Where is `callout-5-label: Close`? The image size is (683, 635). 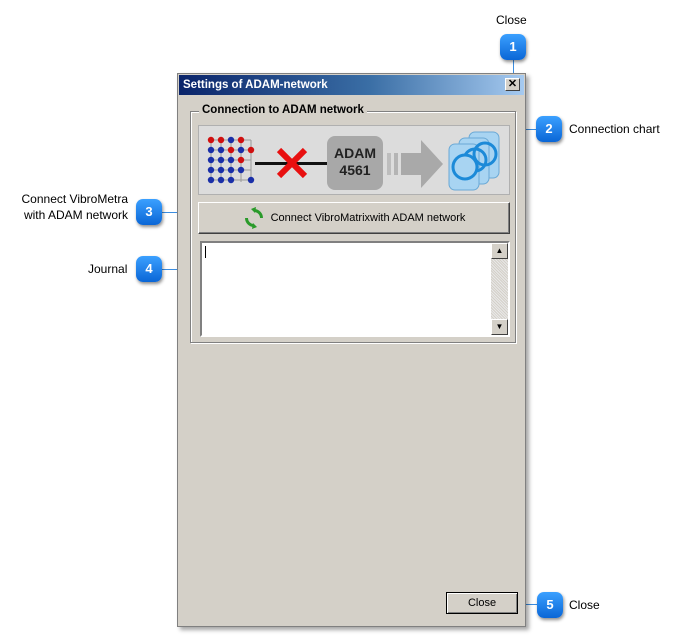
callout-5-label: Close is located at coordinates (584, 605).